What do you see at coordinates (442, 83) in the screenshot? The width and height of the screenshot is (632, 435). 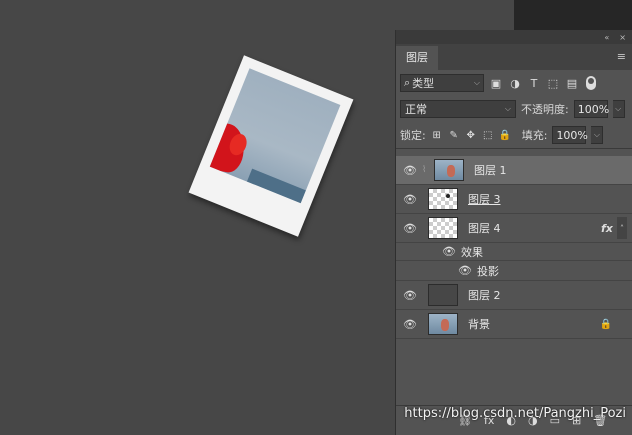 I see `filter-kind-select: ⌕ 类型 ⌵` at bounding box center [442, 83].